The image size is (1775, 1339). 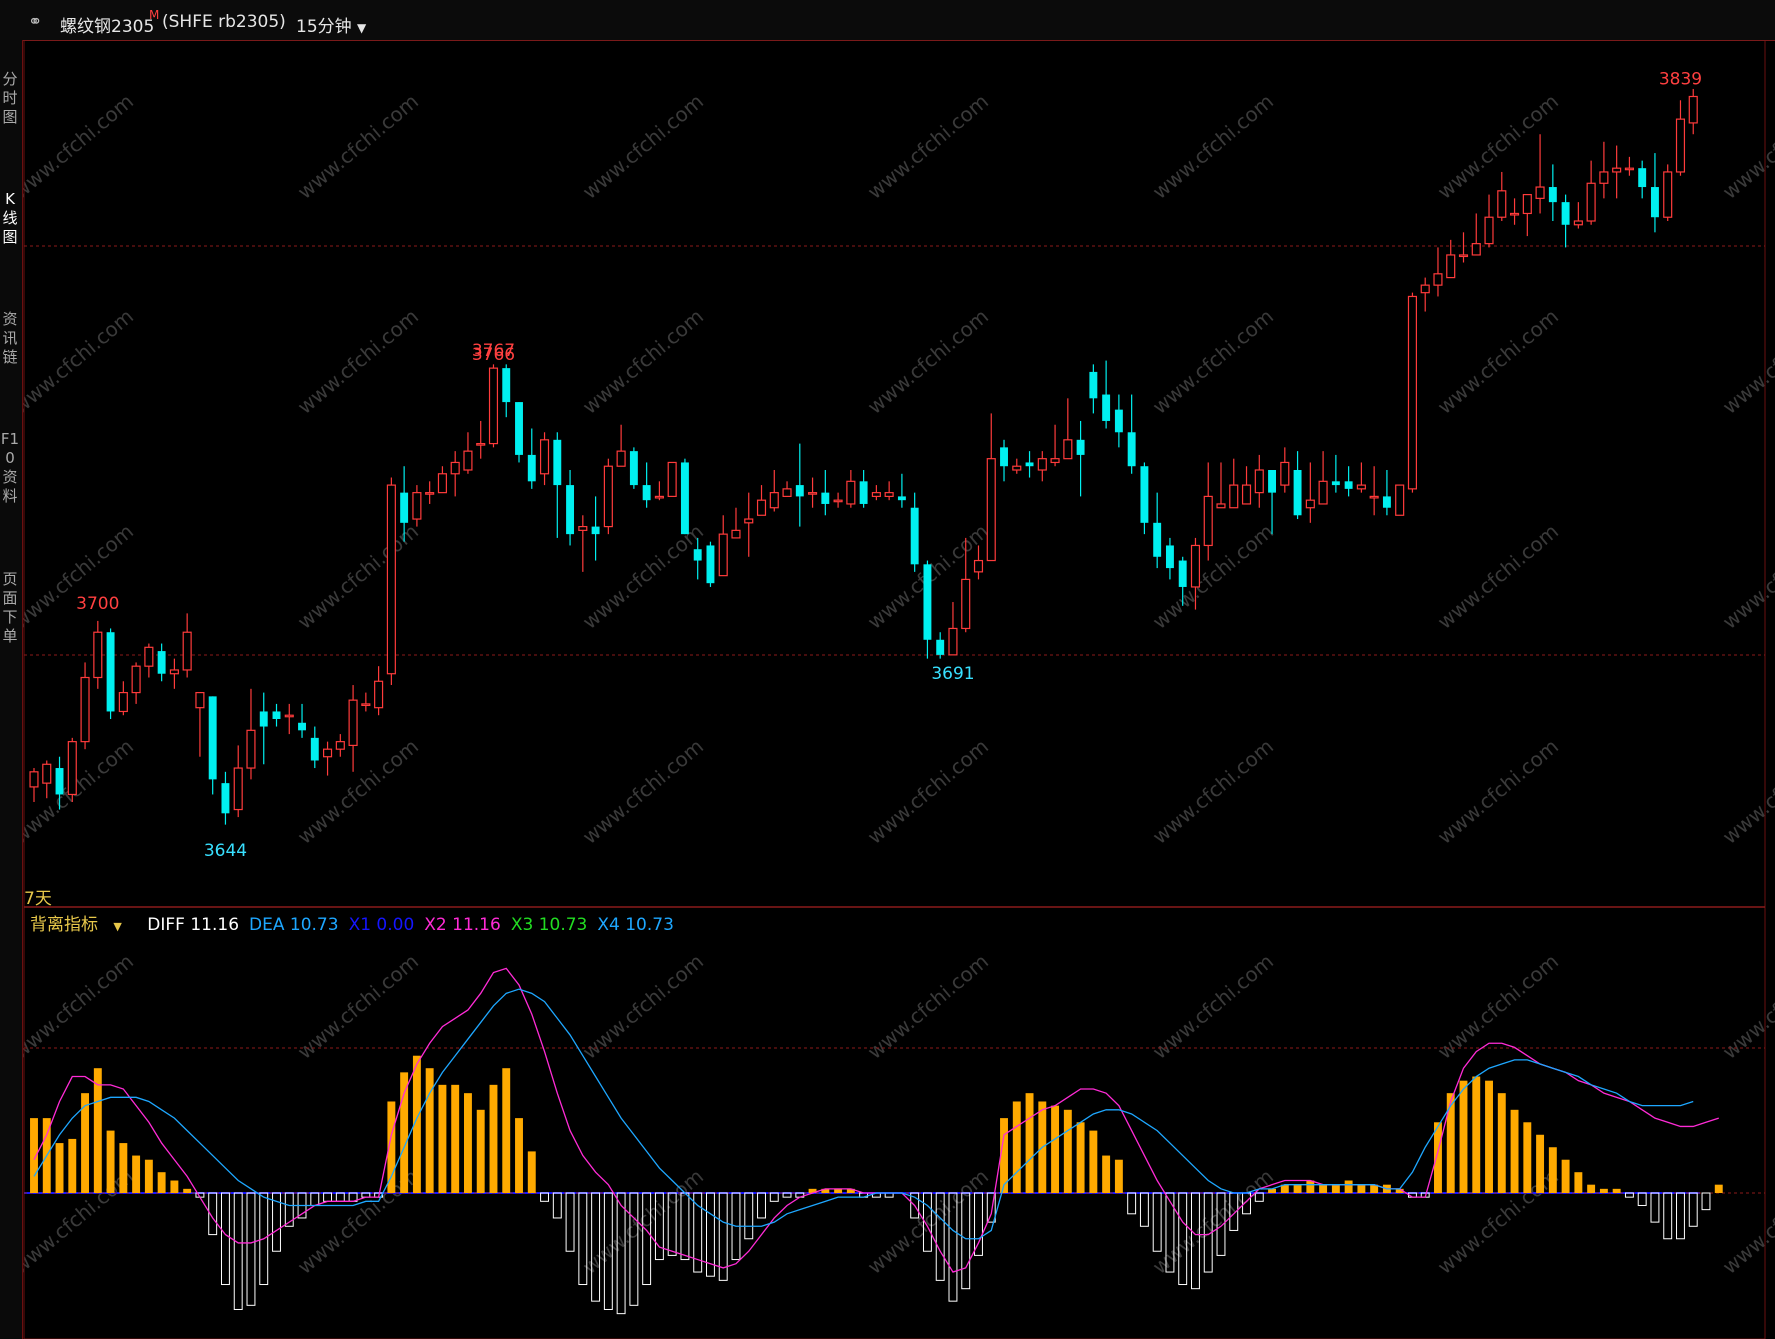 I want to click on tab-f10: F10资料, so click(x=10, y=468).